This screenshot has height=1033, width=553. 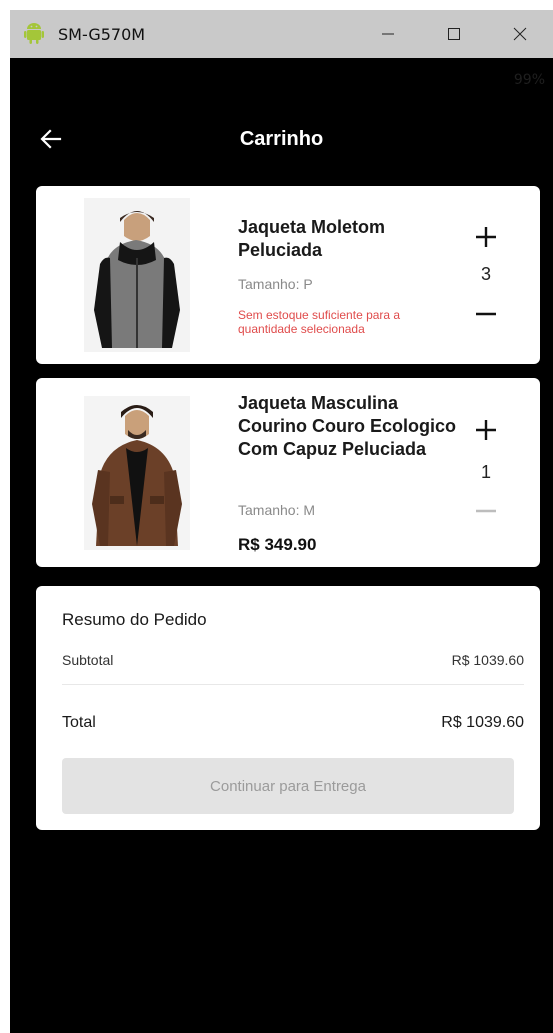 I want to click on product-name: Jaqueta Moletom Peluciada, so click(x=312, y=238).